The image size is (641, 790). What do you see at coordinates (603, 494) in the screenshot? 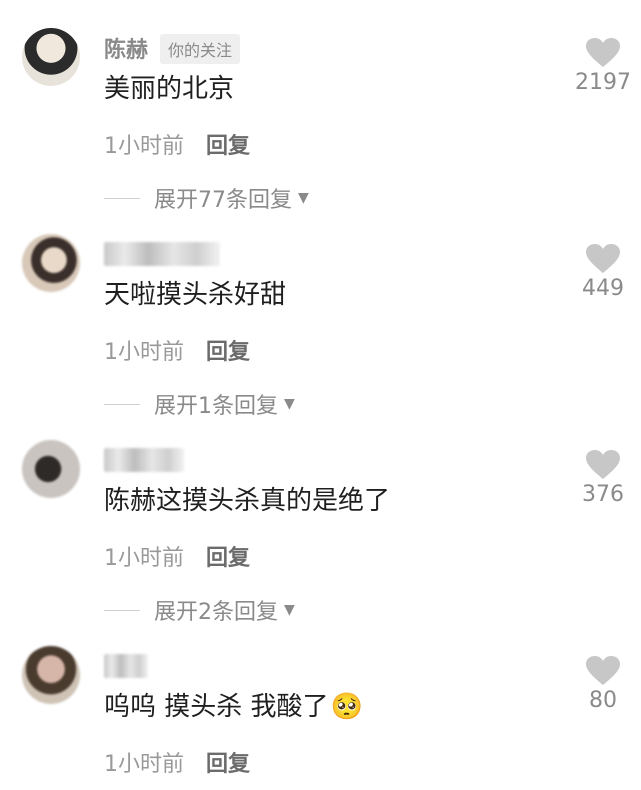
I see `like-count: 376` at bounding box center [603, 494].